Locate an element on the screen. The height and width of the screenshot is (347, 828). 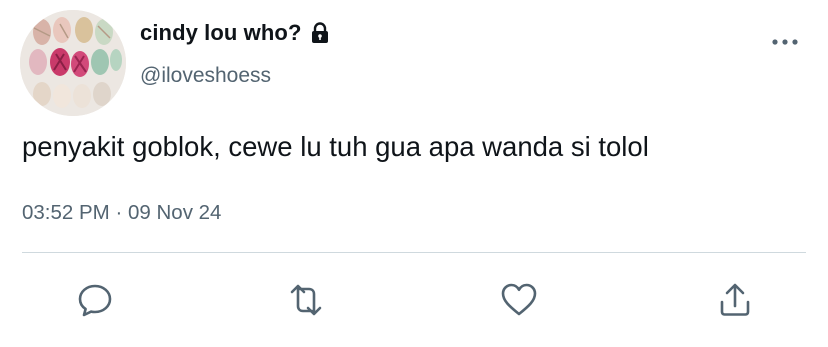
lock-icon is located at coordinates (320, 33).